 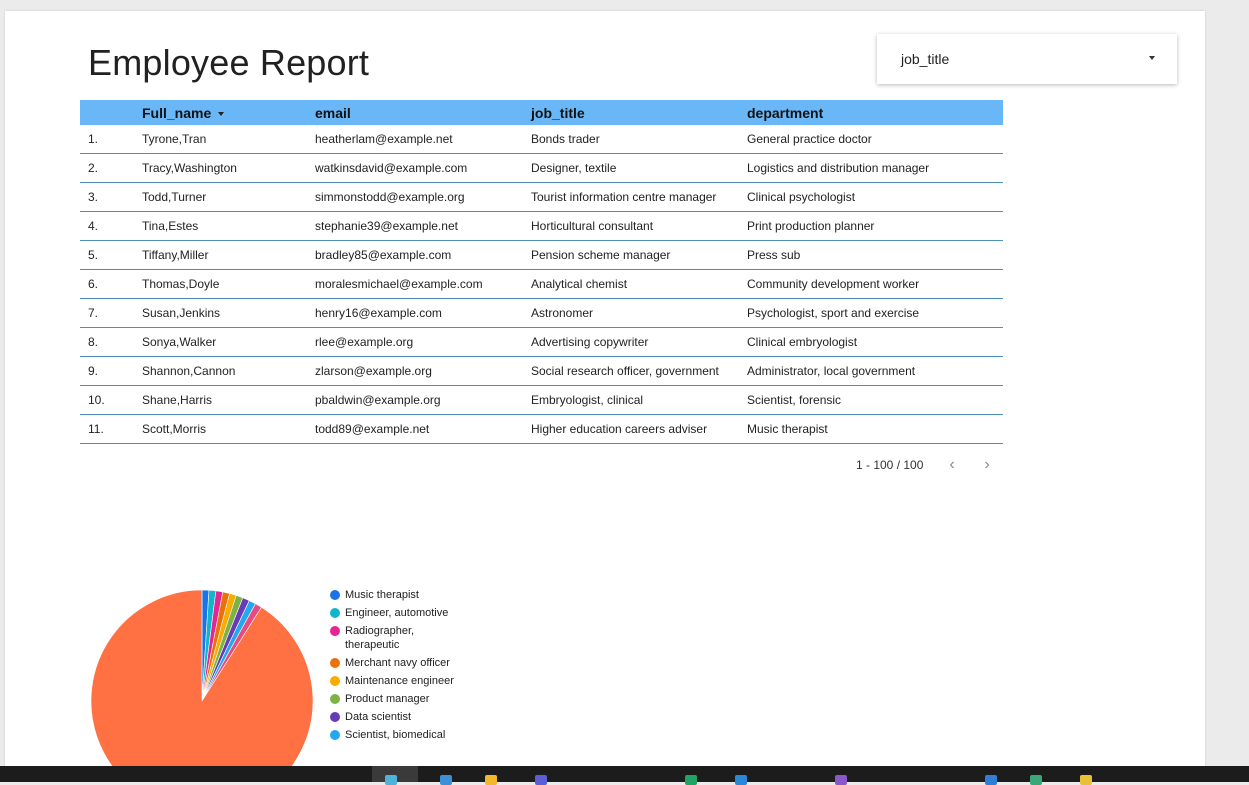 What do you see at coordinates (491, 780) in the screenshot?
I see `folder-icon` at bounding box center [491, 780].